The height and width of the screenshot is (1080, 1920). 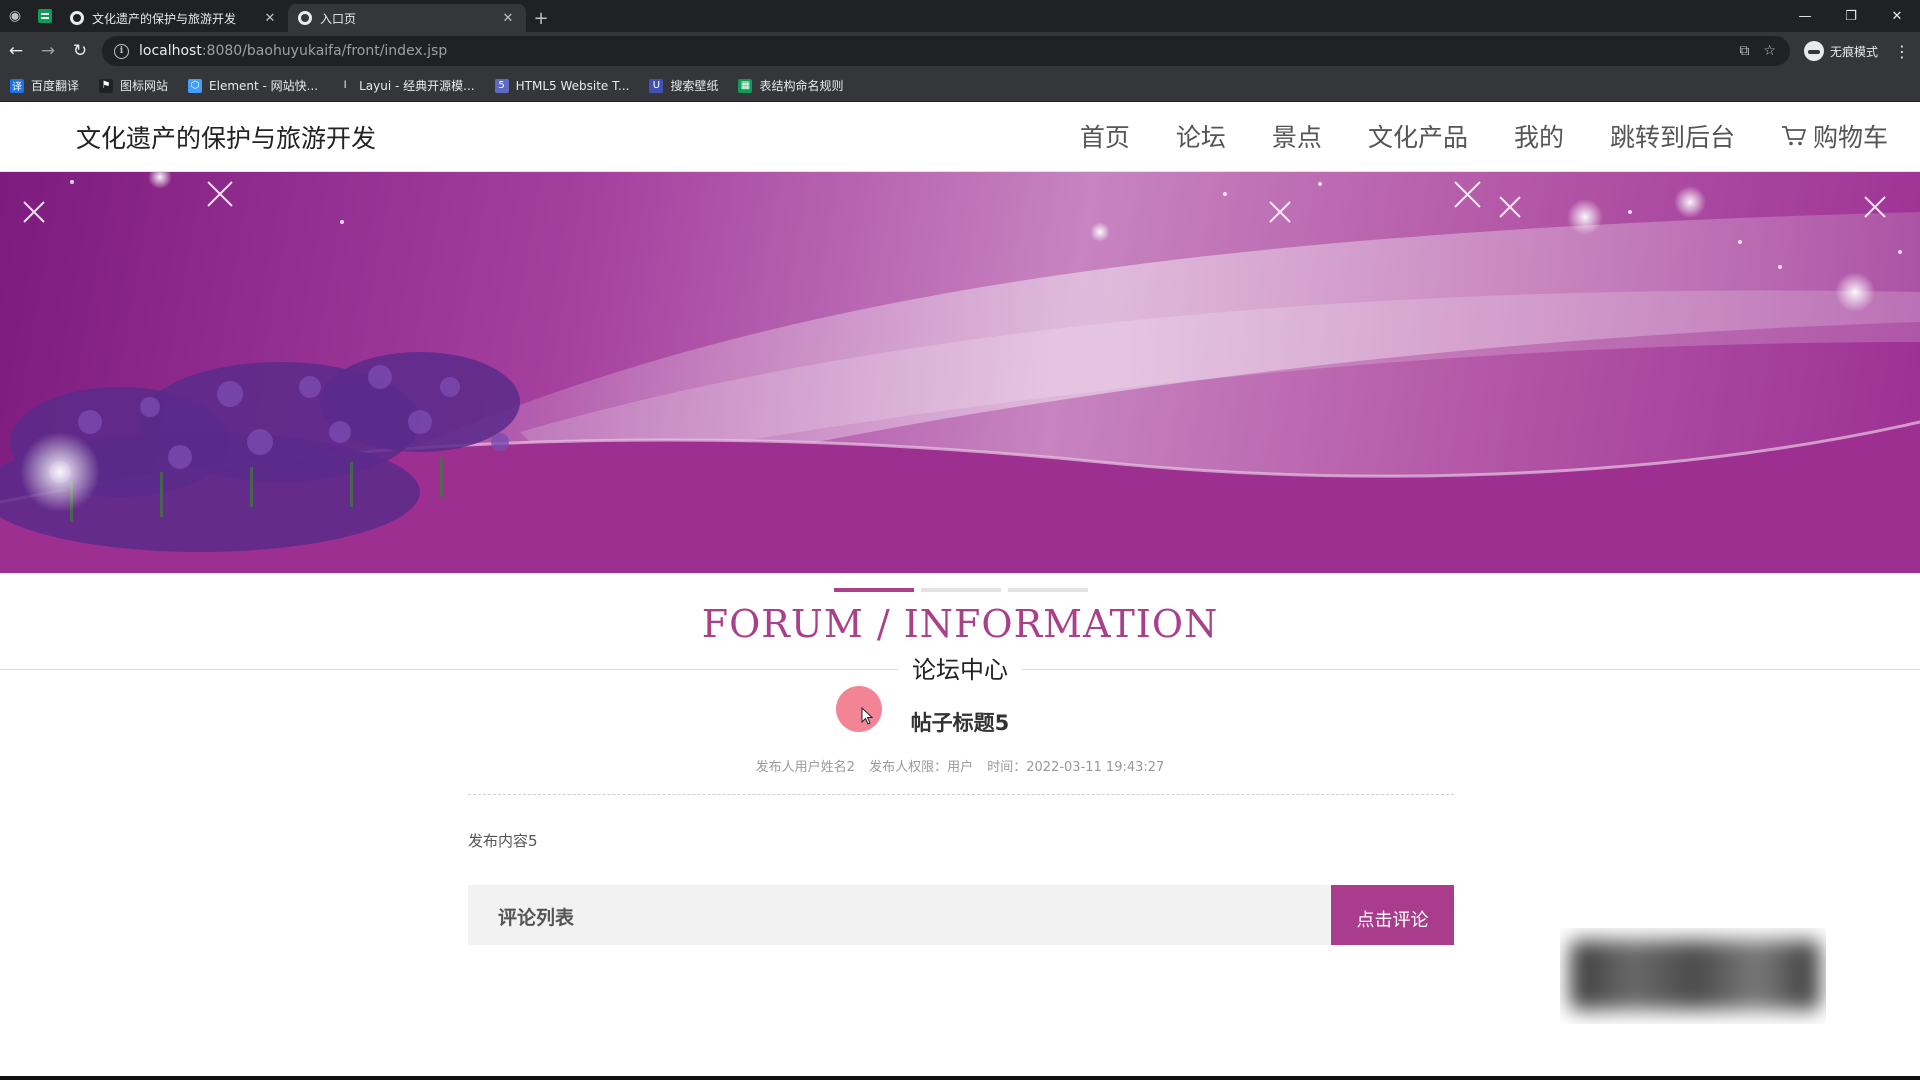 What do you see at coordinates (164, 18) in the screenshot?
I see `tab-title: 文化遗产的保护与旅游开发` at bounding box center [164, 18].